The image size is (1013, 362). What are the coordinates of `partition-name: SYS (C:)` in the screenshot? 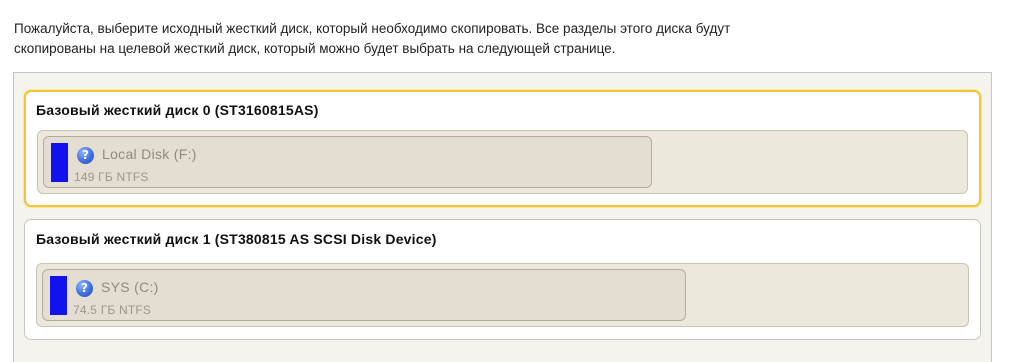 It's located at (130, 287).